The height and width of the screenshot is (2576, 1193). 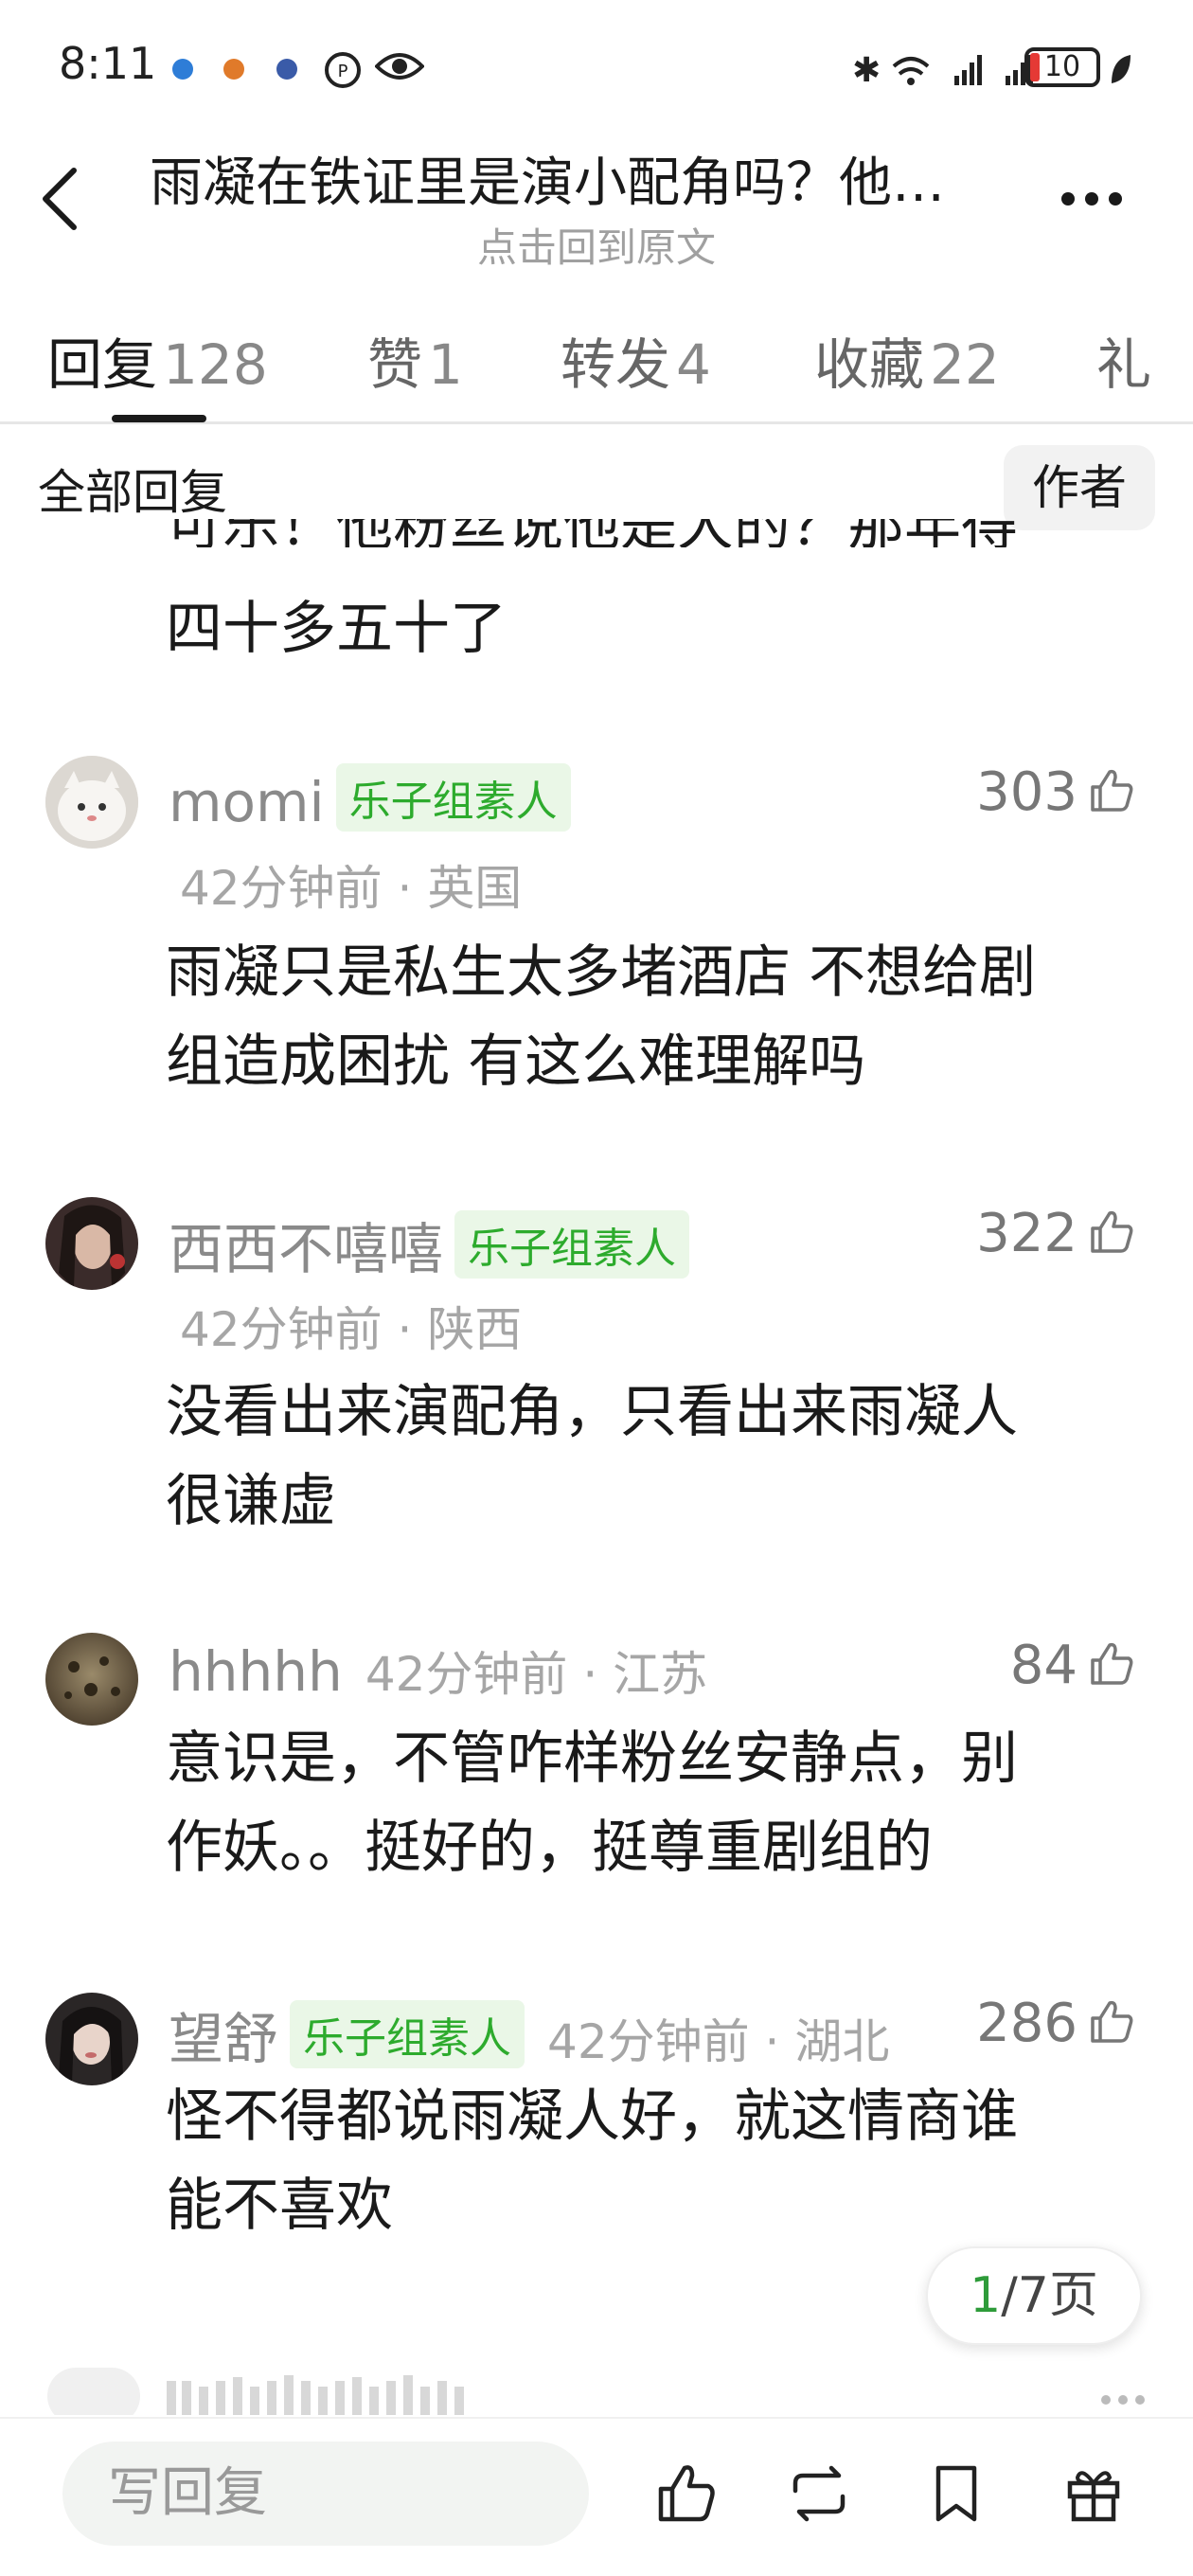 What do you see at coordinates (658, 1017) in the screenshot?
I see `comment-text: 雨凝只是私生太多堵酒店 不想给剧 组造成困扰 有这么难理解吗` at bounding box center [658, 1017].